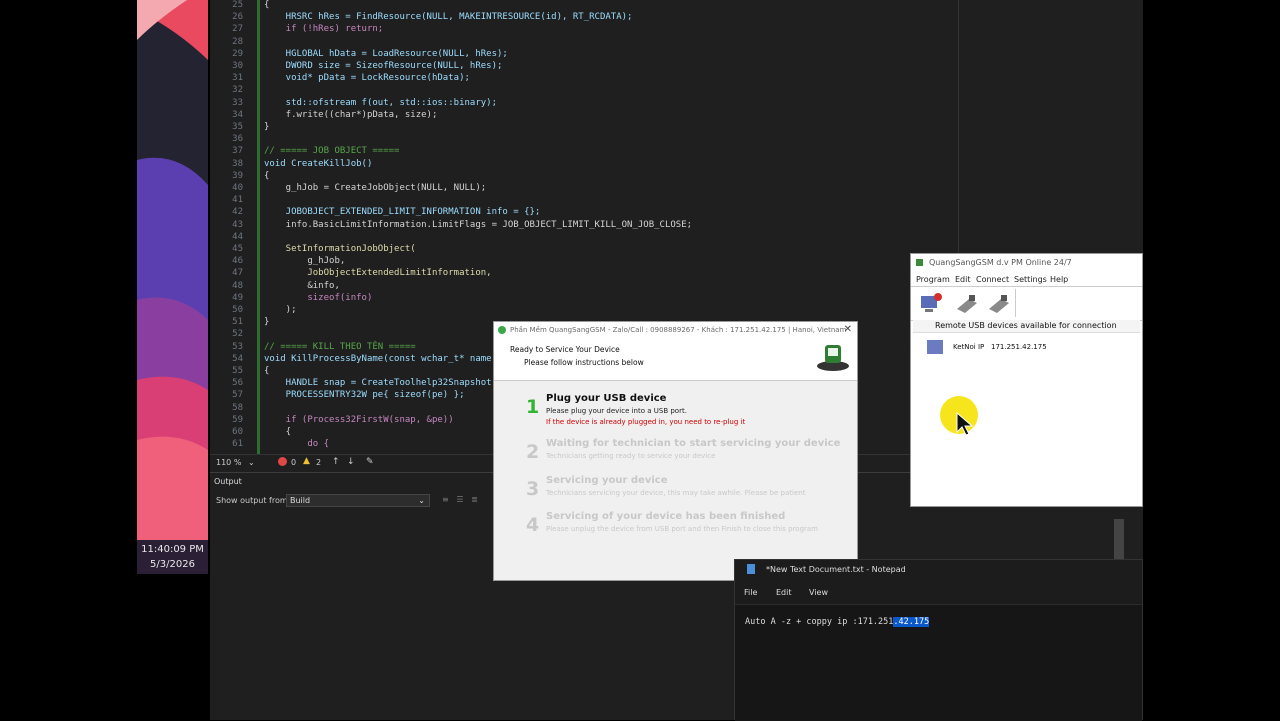 The width and height of the screenshot is (1280, 721). Describe the element at coordinates (237, 175) in the screenshot. I see `line-number: 39` at that location.